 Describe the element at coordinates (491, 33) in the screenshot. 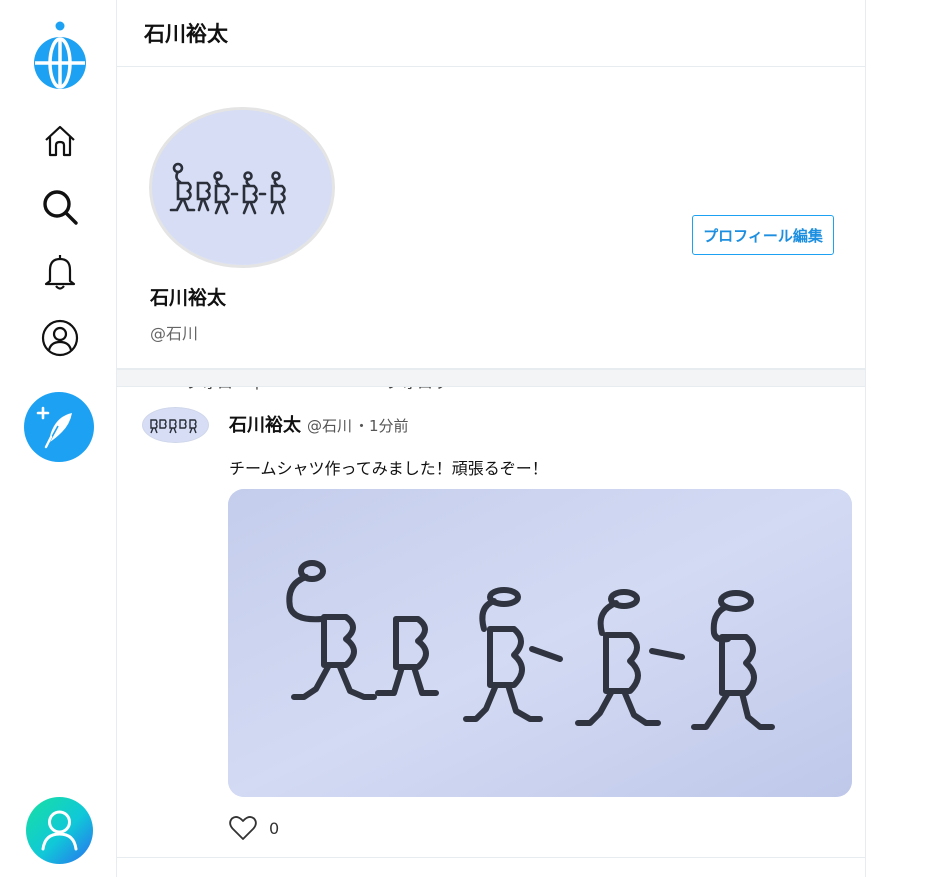

I see `page-header: 石川裕太` at that location.